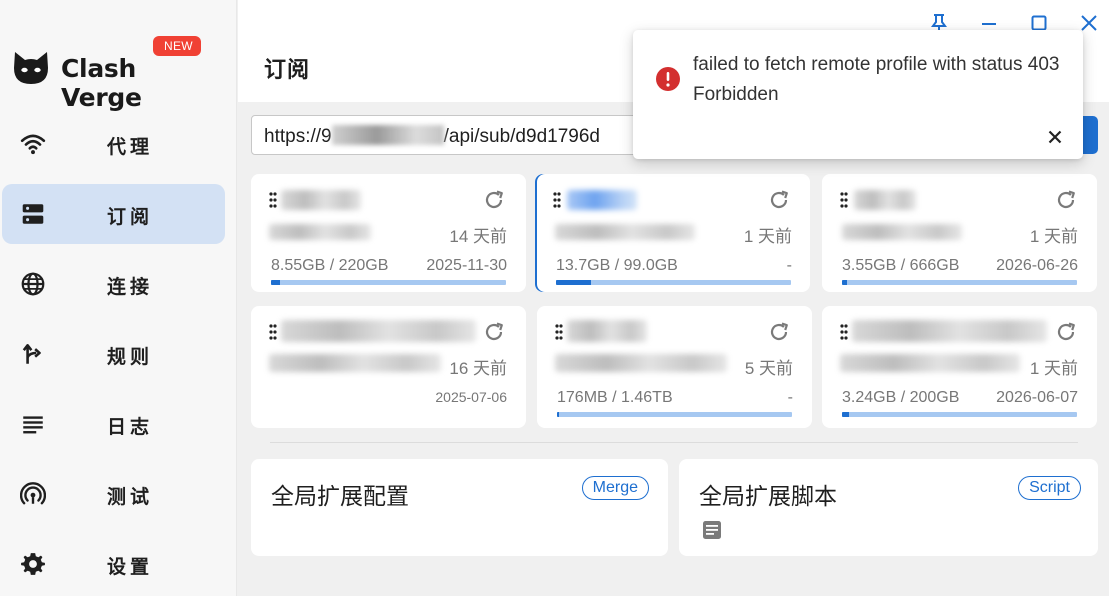  I want to click on sidebar-item-proxies: 代理, so click(113, 144).